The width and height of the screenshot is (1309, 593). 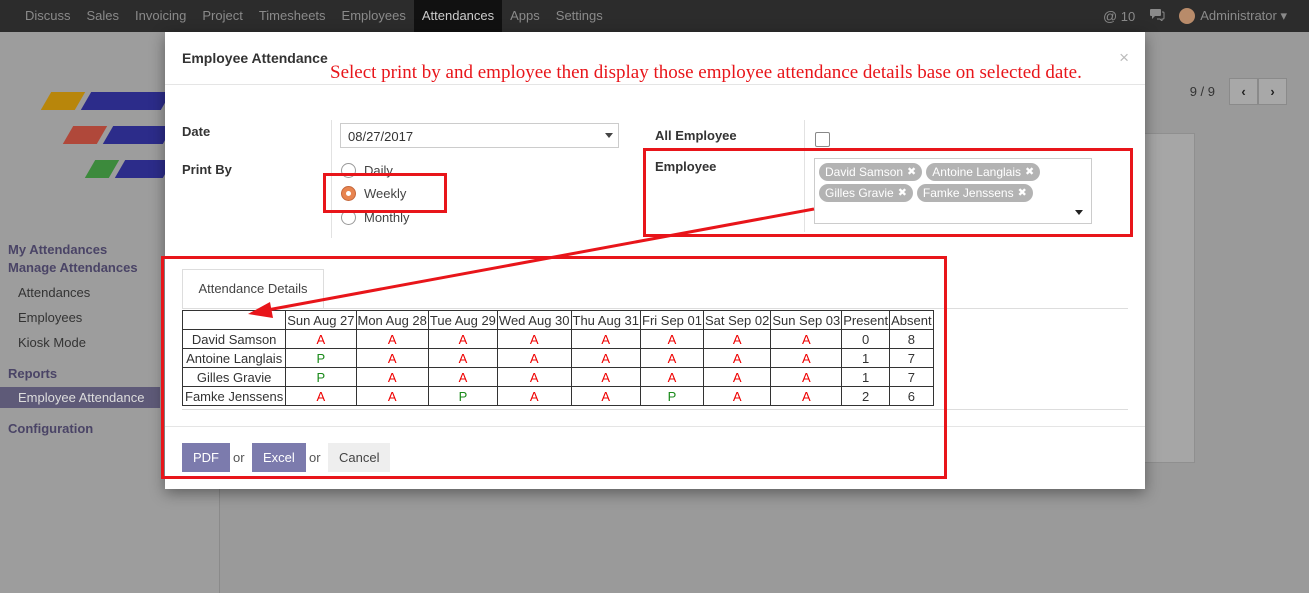 I want to click on annotation-arrow, so click(x=531, y=262).